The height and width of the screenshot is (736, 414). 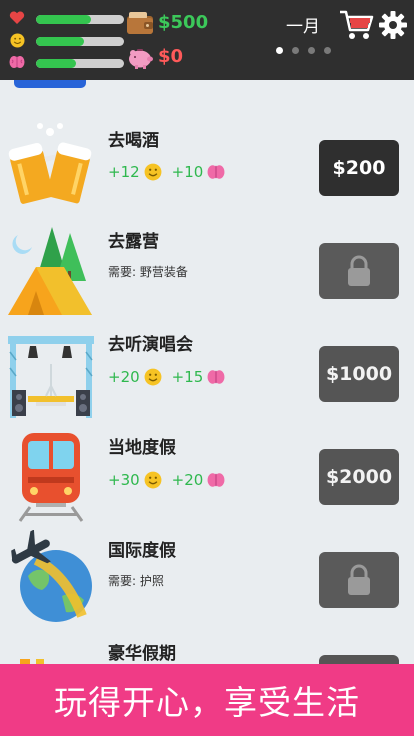 What do you see at coordinates (168, 480) in the screenshot?
I see `item-rewards: +30 +20` at bounding box center [168, 480].